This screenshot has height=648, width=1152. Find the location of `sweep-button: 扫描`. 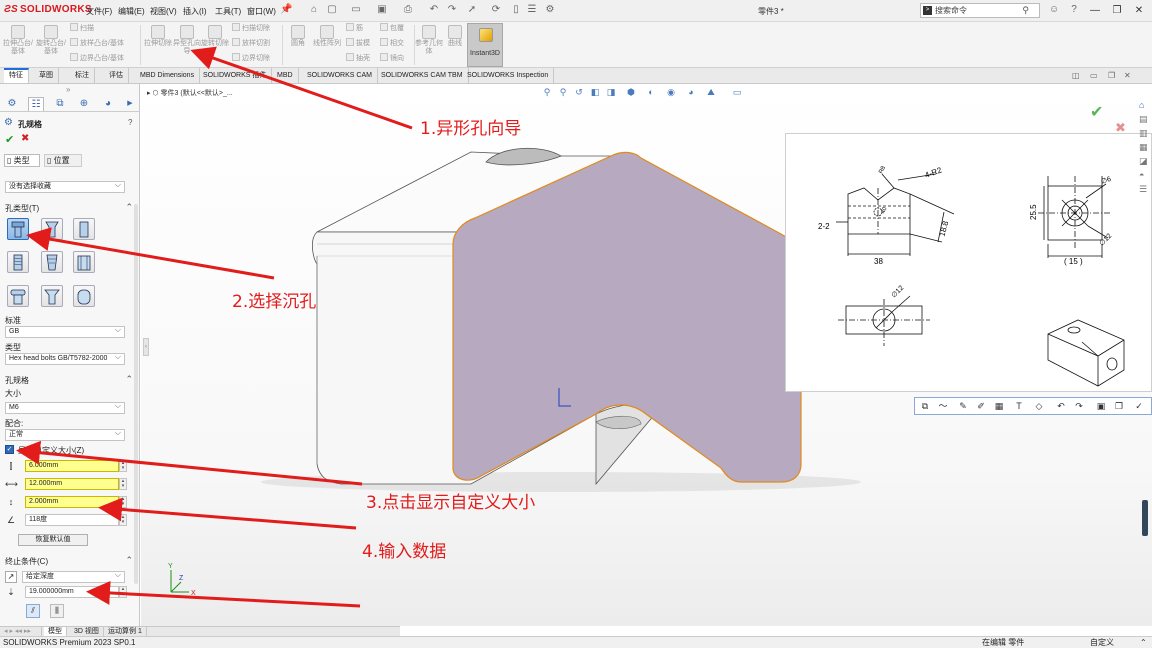

sweep-button: 扫描 is located at coordinates (82, 29).